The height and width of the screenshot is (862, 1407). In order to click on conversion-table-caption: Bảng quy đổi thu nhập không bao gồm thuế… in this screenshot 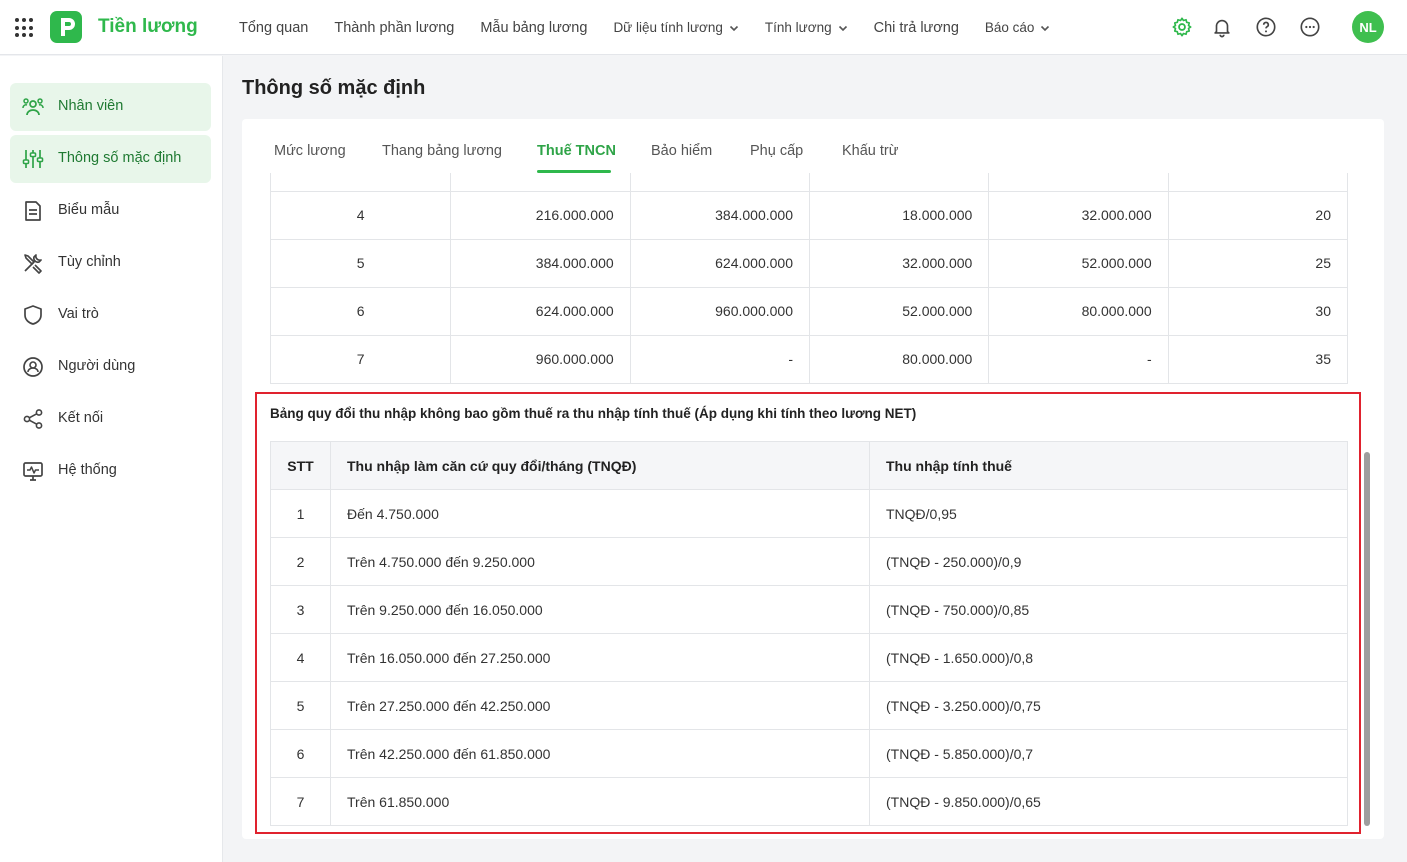, I will do `click(593, 413)`.